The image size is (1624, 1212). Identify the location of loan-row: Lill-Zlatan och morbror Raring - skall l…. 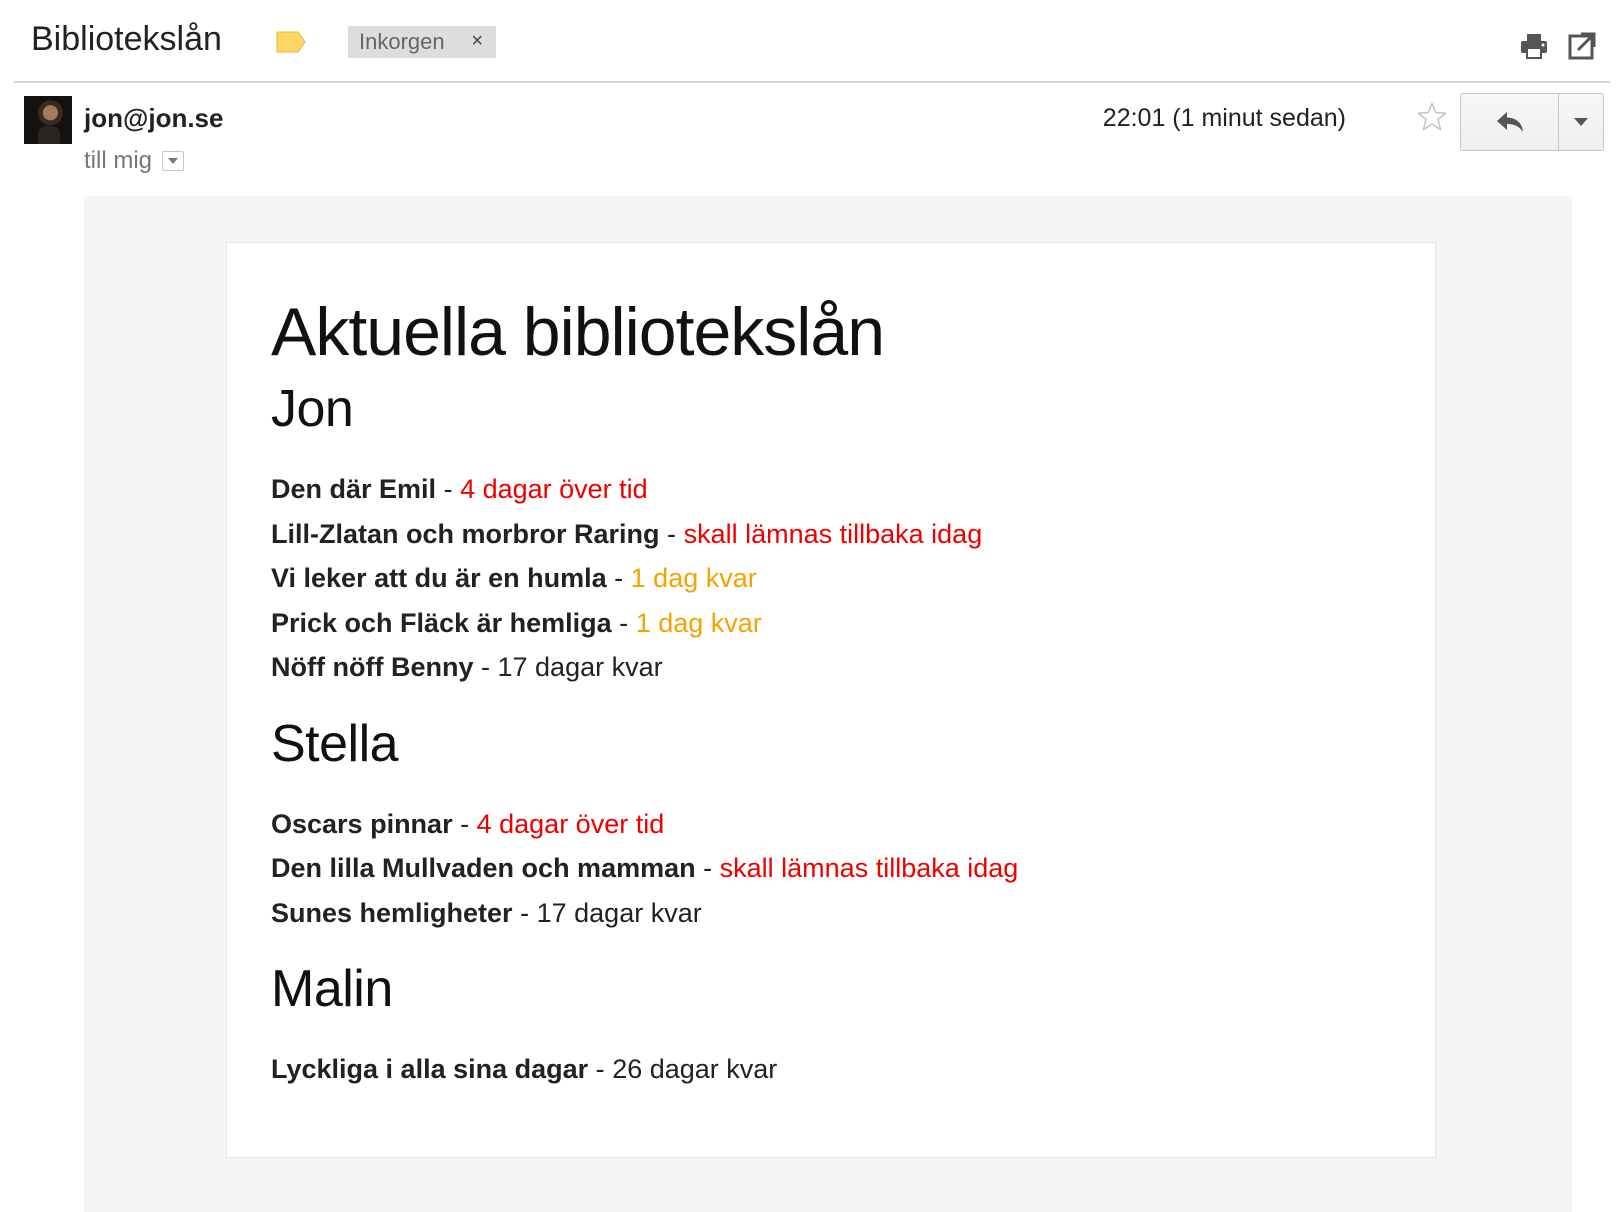
(831, 534).